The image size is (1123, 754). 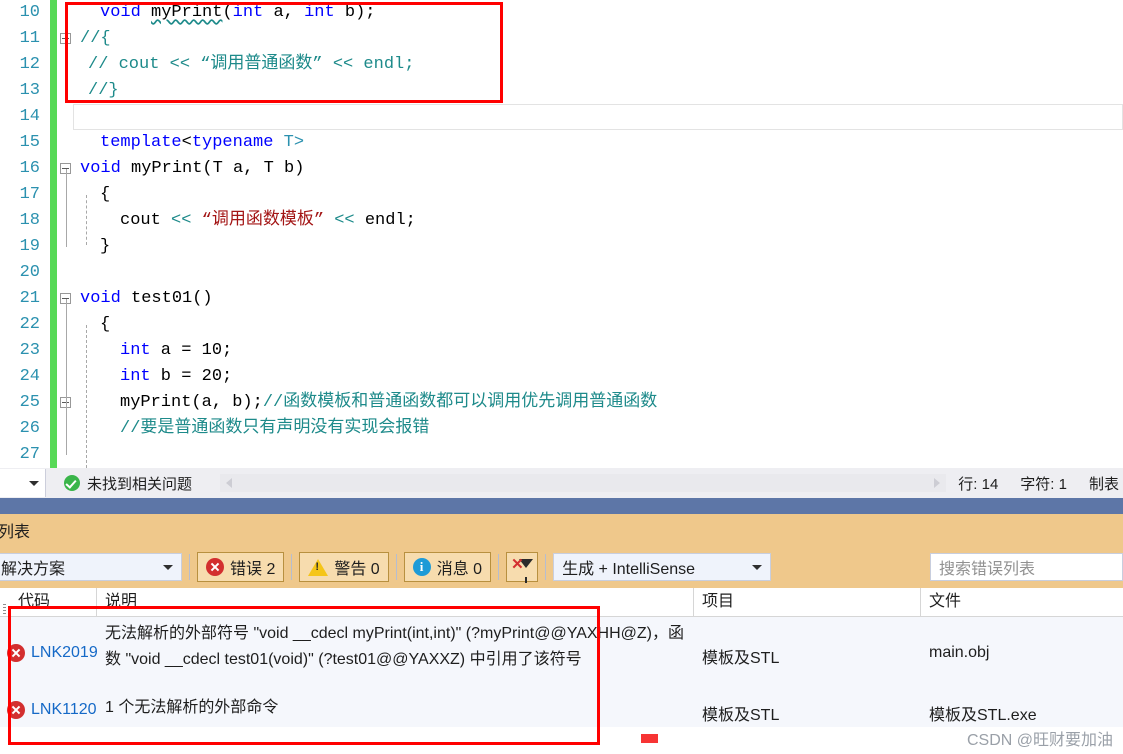 I want to click on code-text: void test01(), so click(x=146, y=299).